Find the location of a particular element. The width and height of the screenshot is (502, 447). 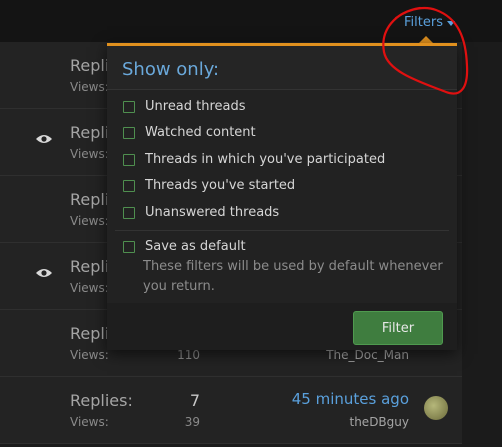

option-label: Save as default is located at coordinates (195, 246).